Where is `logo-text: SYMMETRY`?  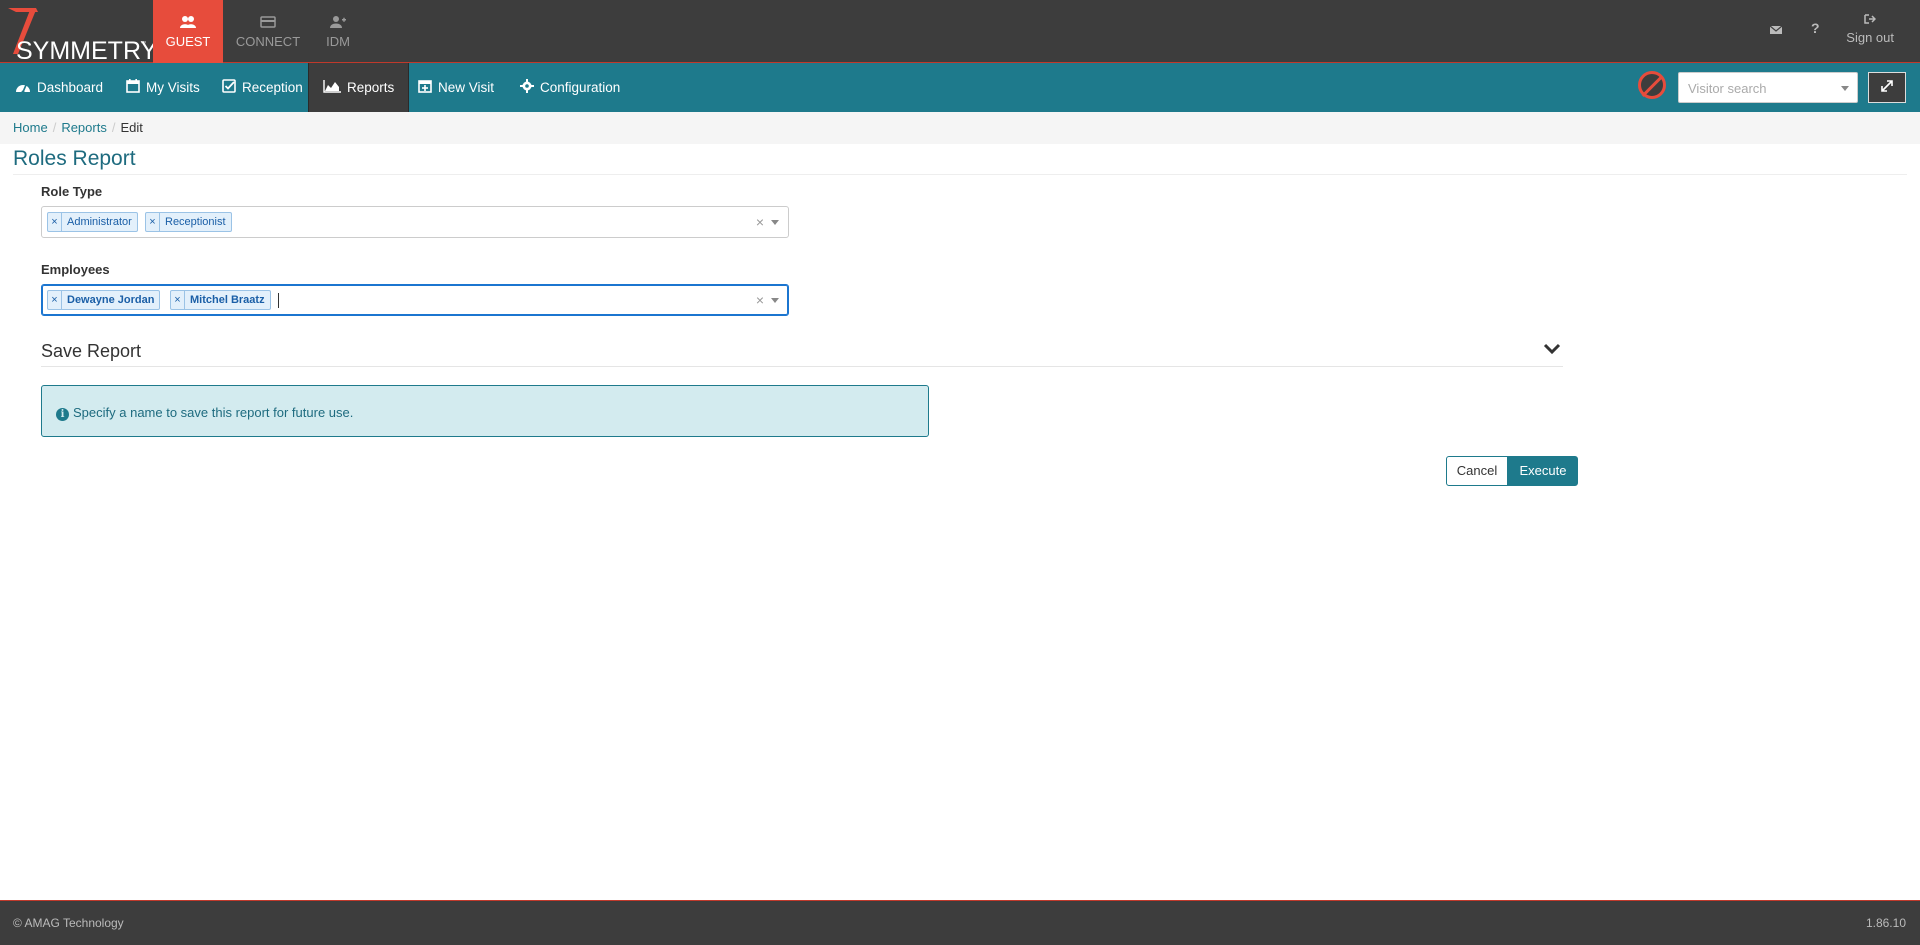
logo-text: SYMMETRY is located at coordinates (87, 51).